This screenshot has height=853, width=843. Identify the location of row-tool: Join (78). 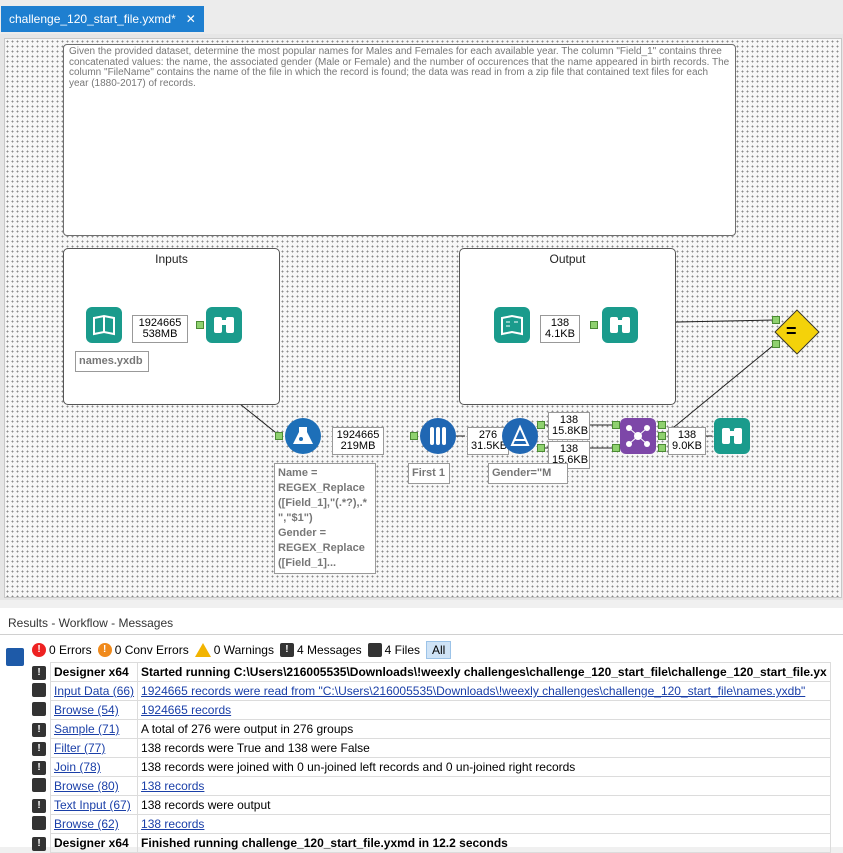
(94, 767).